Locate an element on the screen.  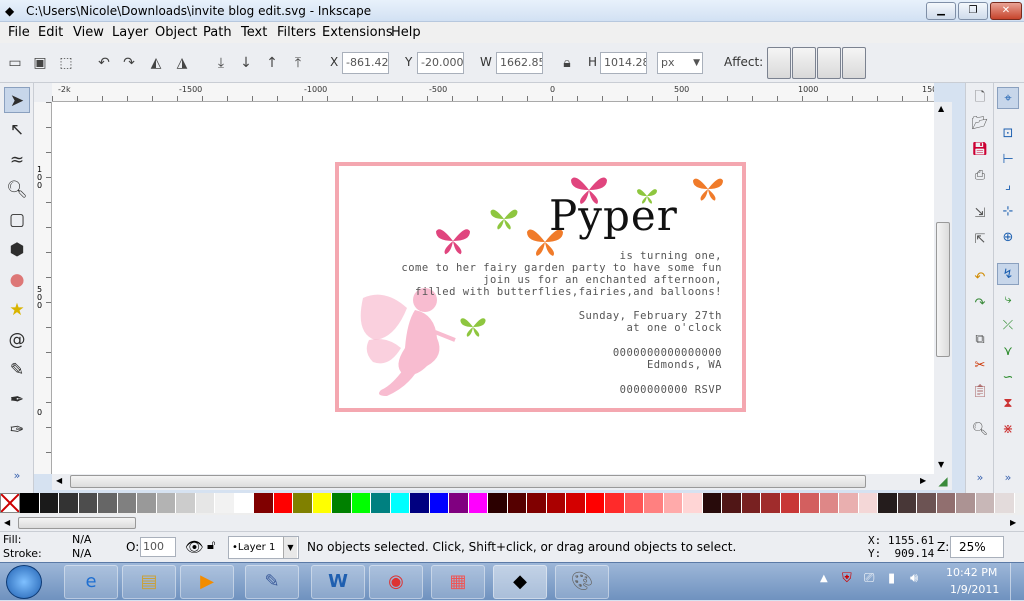
undo-icon: ↶ is located at coordinates (980, 278).